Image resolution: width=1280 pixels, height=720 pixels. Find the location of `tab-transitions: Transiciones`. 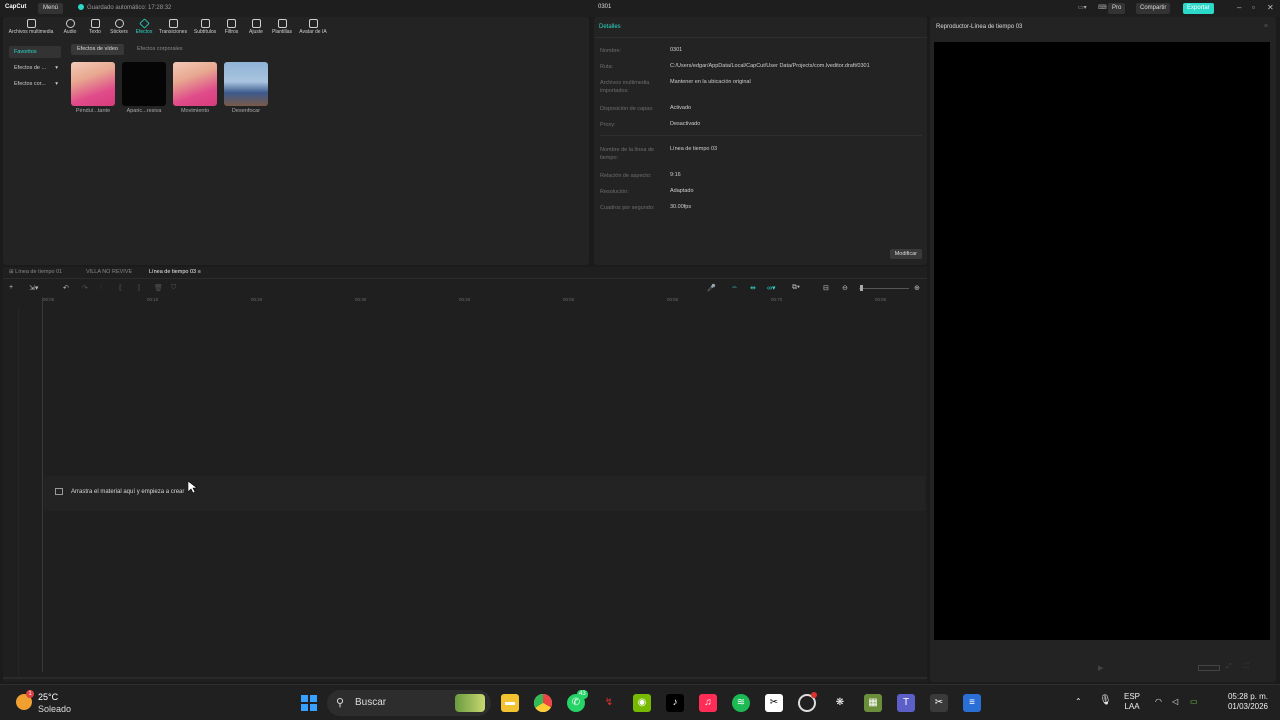

tab-transitions: Transiciones is located at coordinates (173, 27).